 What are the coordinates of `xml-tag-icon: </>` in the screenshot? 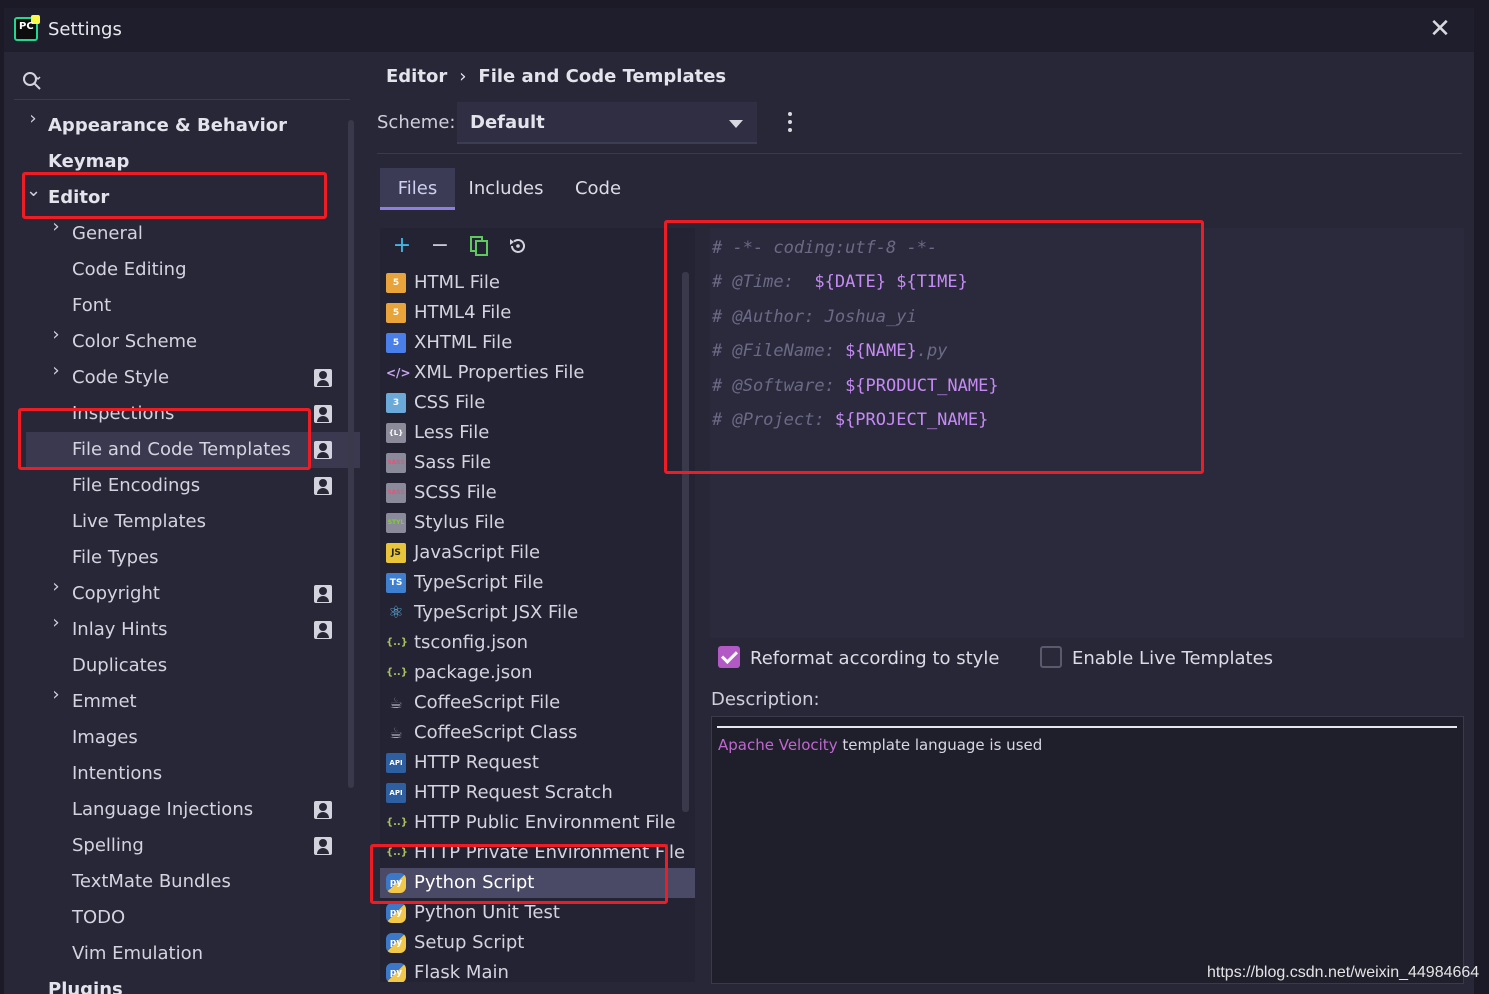 It's located at (398, 373).